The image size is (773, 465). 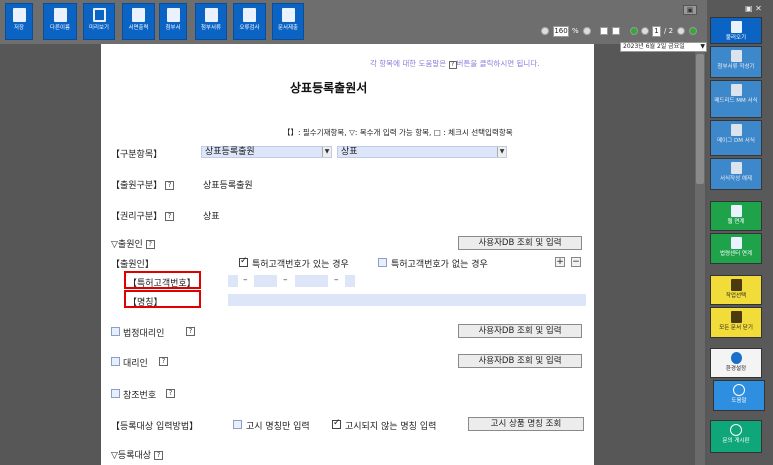 I want to click on task-select-button: 작업선택, so click(x=736, y=290).